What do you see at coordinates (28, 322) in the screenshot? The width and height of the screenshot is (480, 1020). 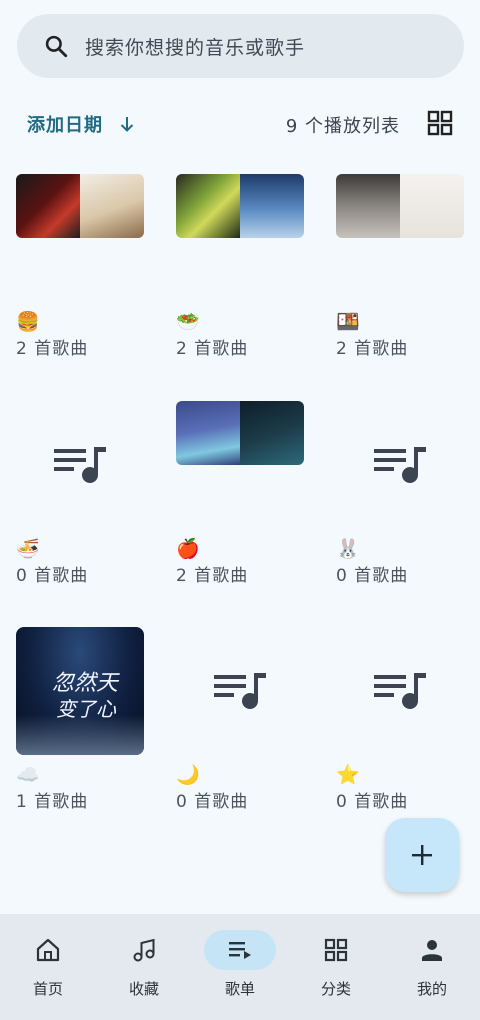 I see `playlist-emoji: 🍔` at bounding box center [28, 322].